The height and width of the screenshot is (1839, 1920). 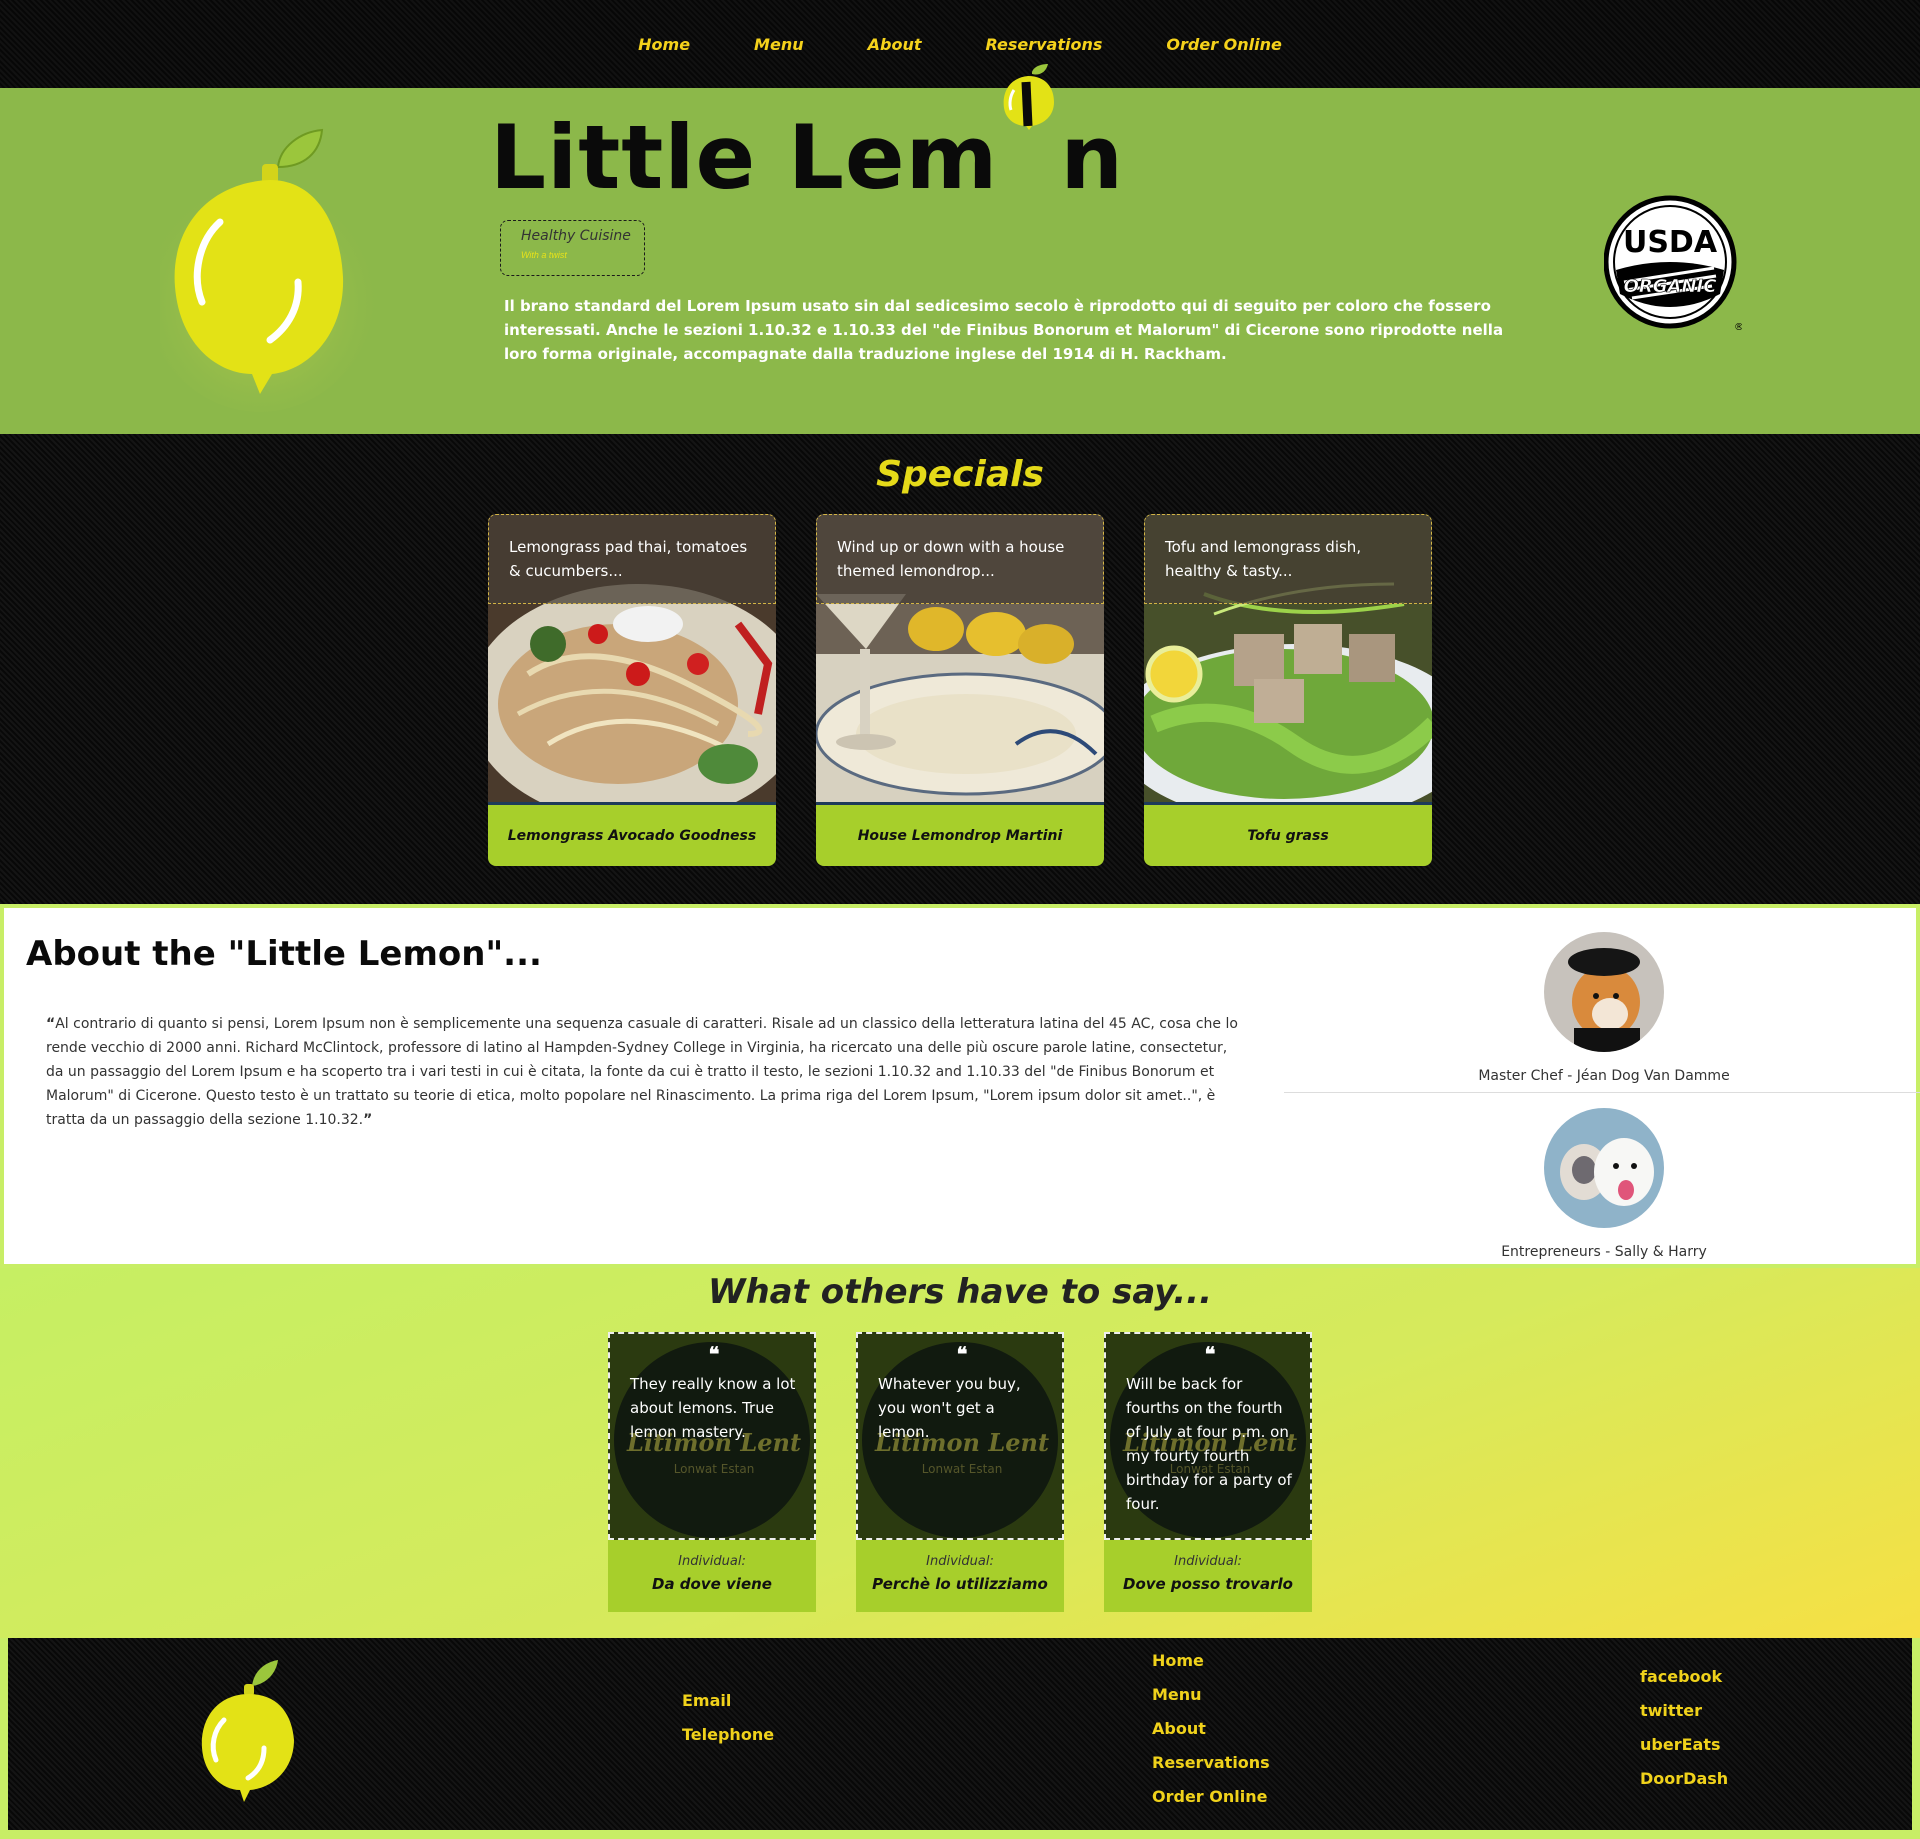 I want to click on title-text-end: n, so click(x=1092, y=157).